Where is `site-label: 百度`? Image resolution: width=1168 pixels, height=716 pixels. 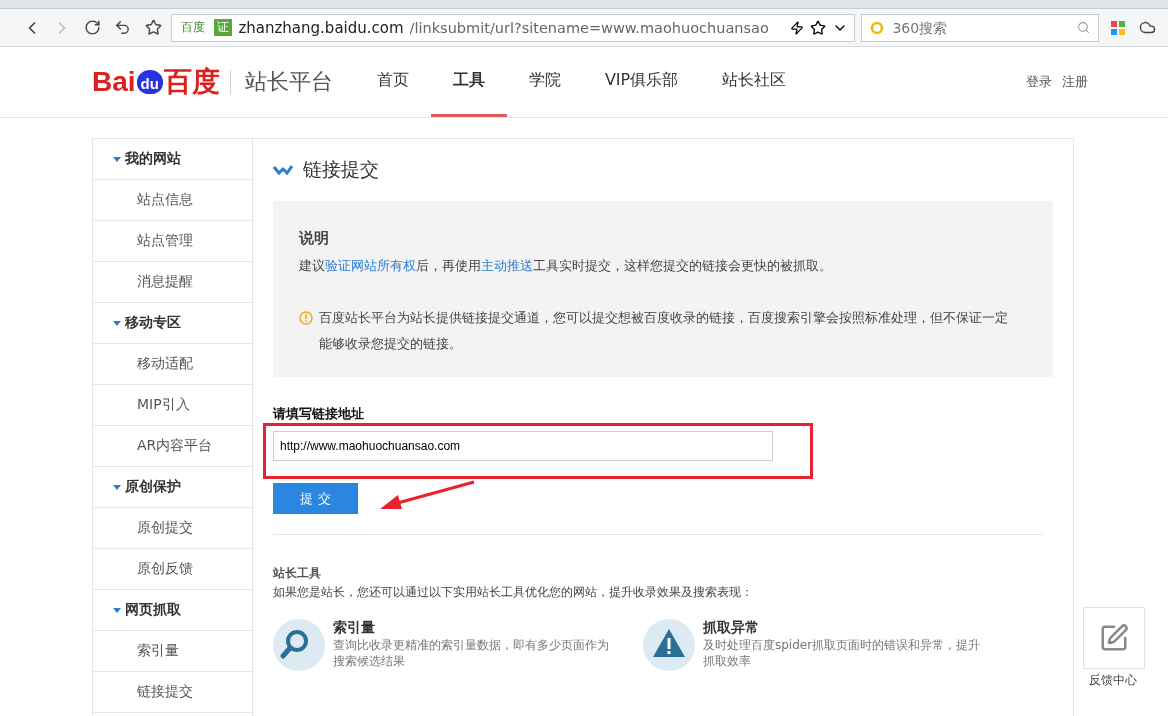
site-label: 百度 is located at coordinates (193, 27).